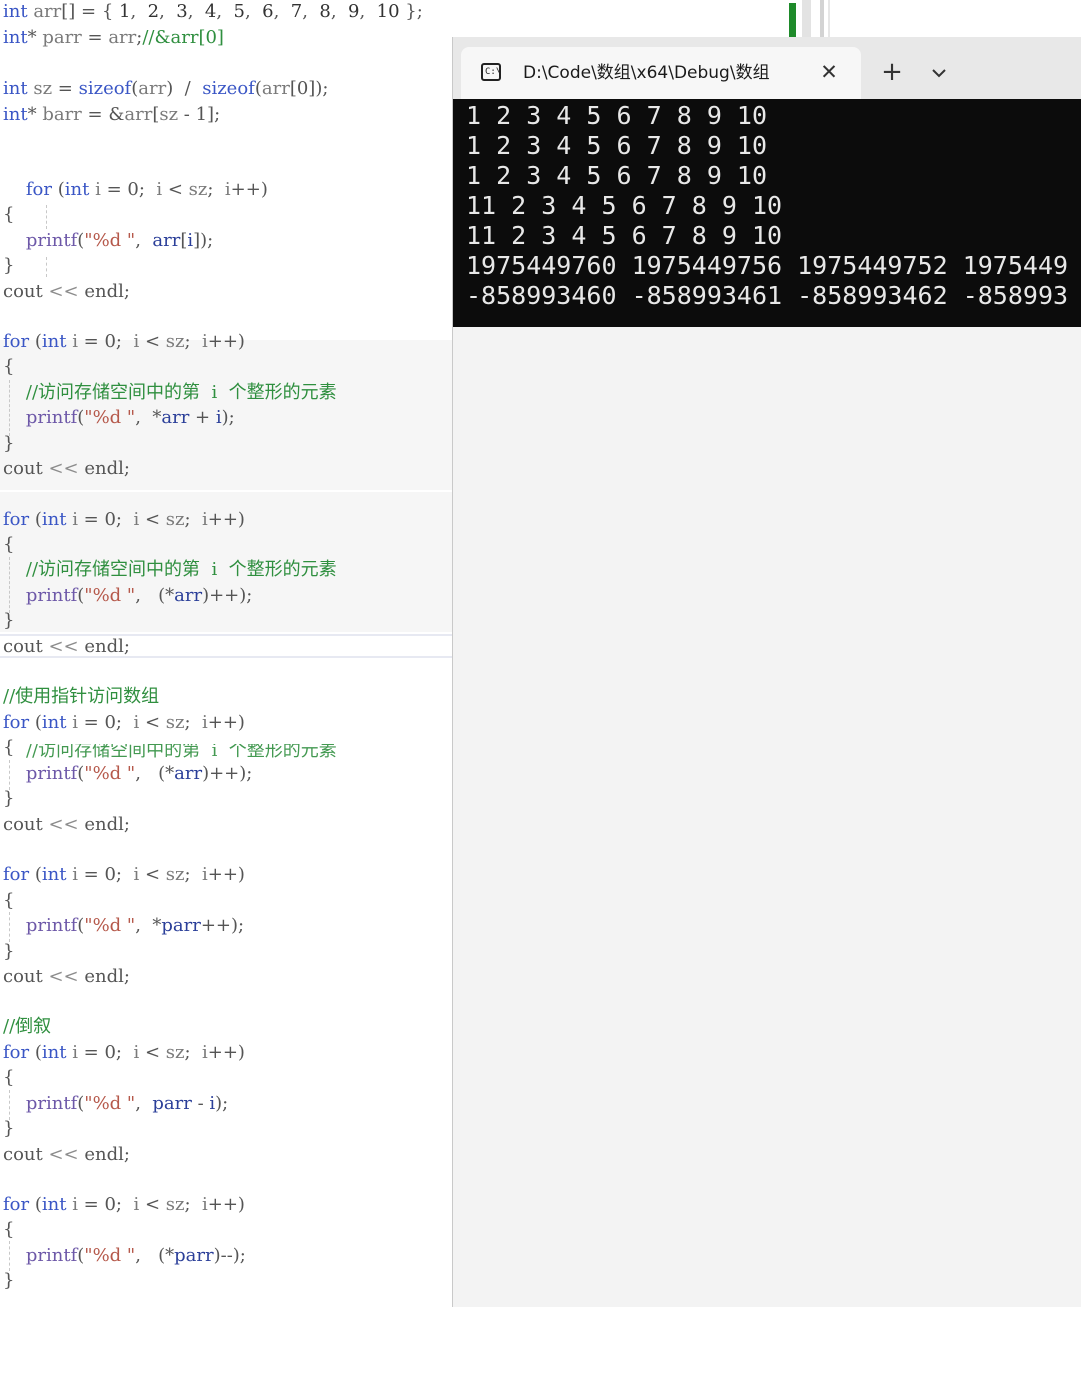  What do you see at coordinates (111, 115) in the screenshot?
I see `code-line: int* barr = &arr[sz - 1];` at bounding box center [111, 115].